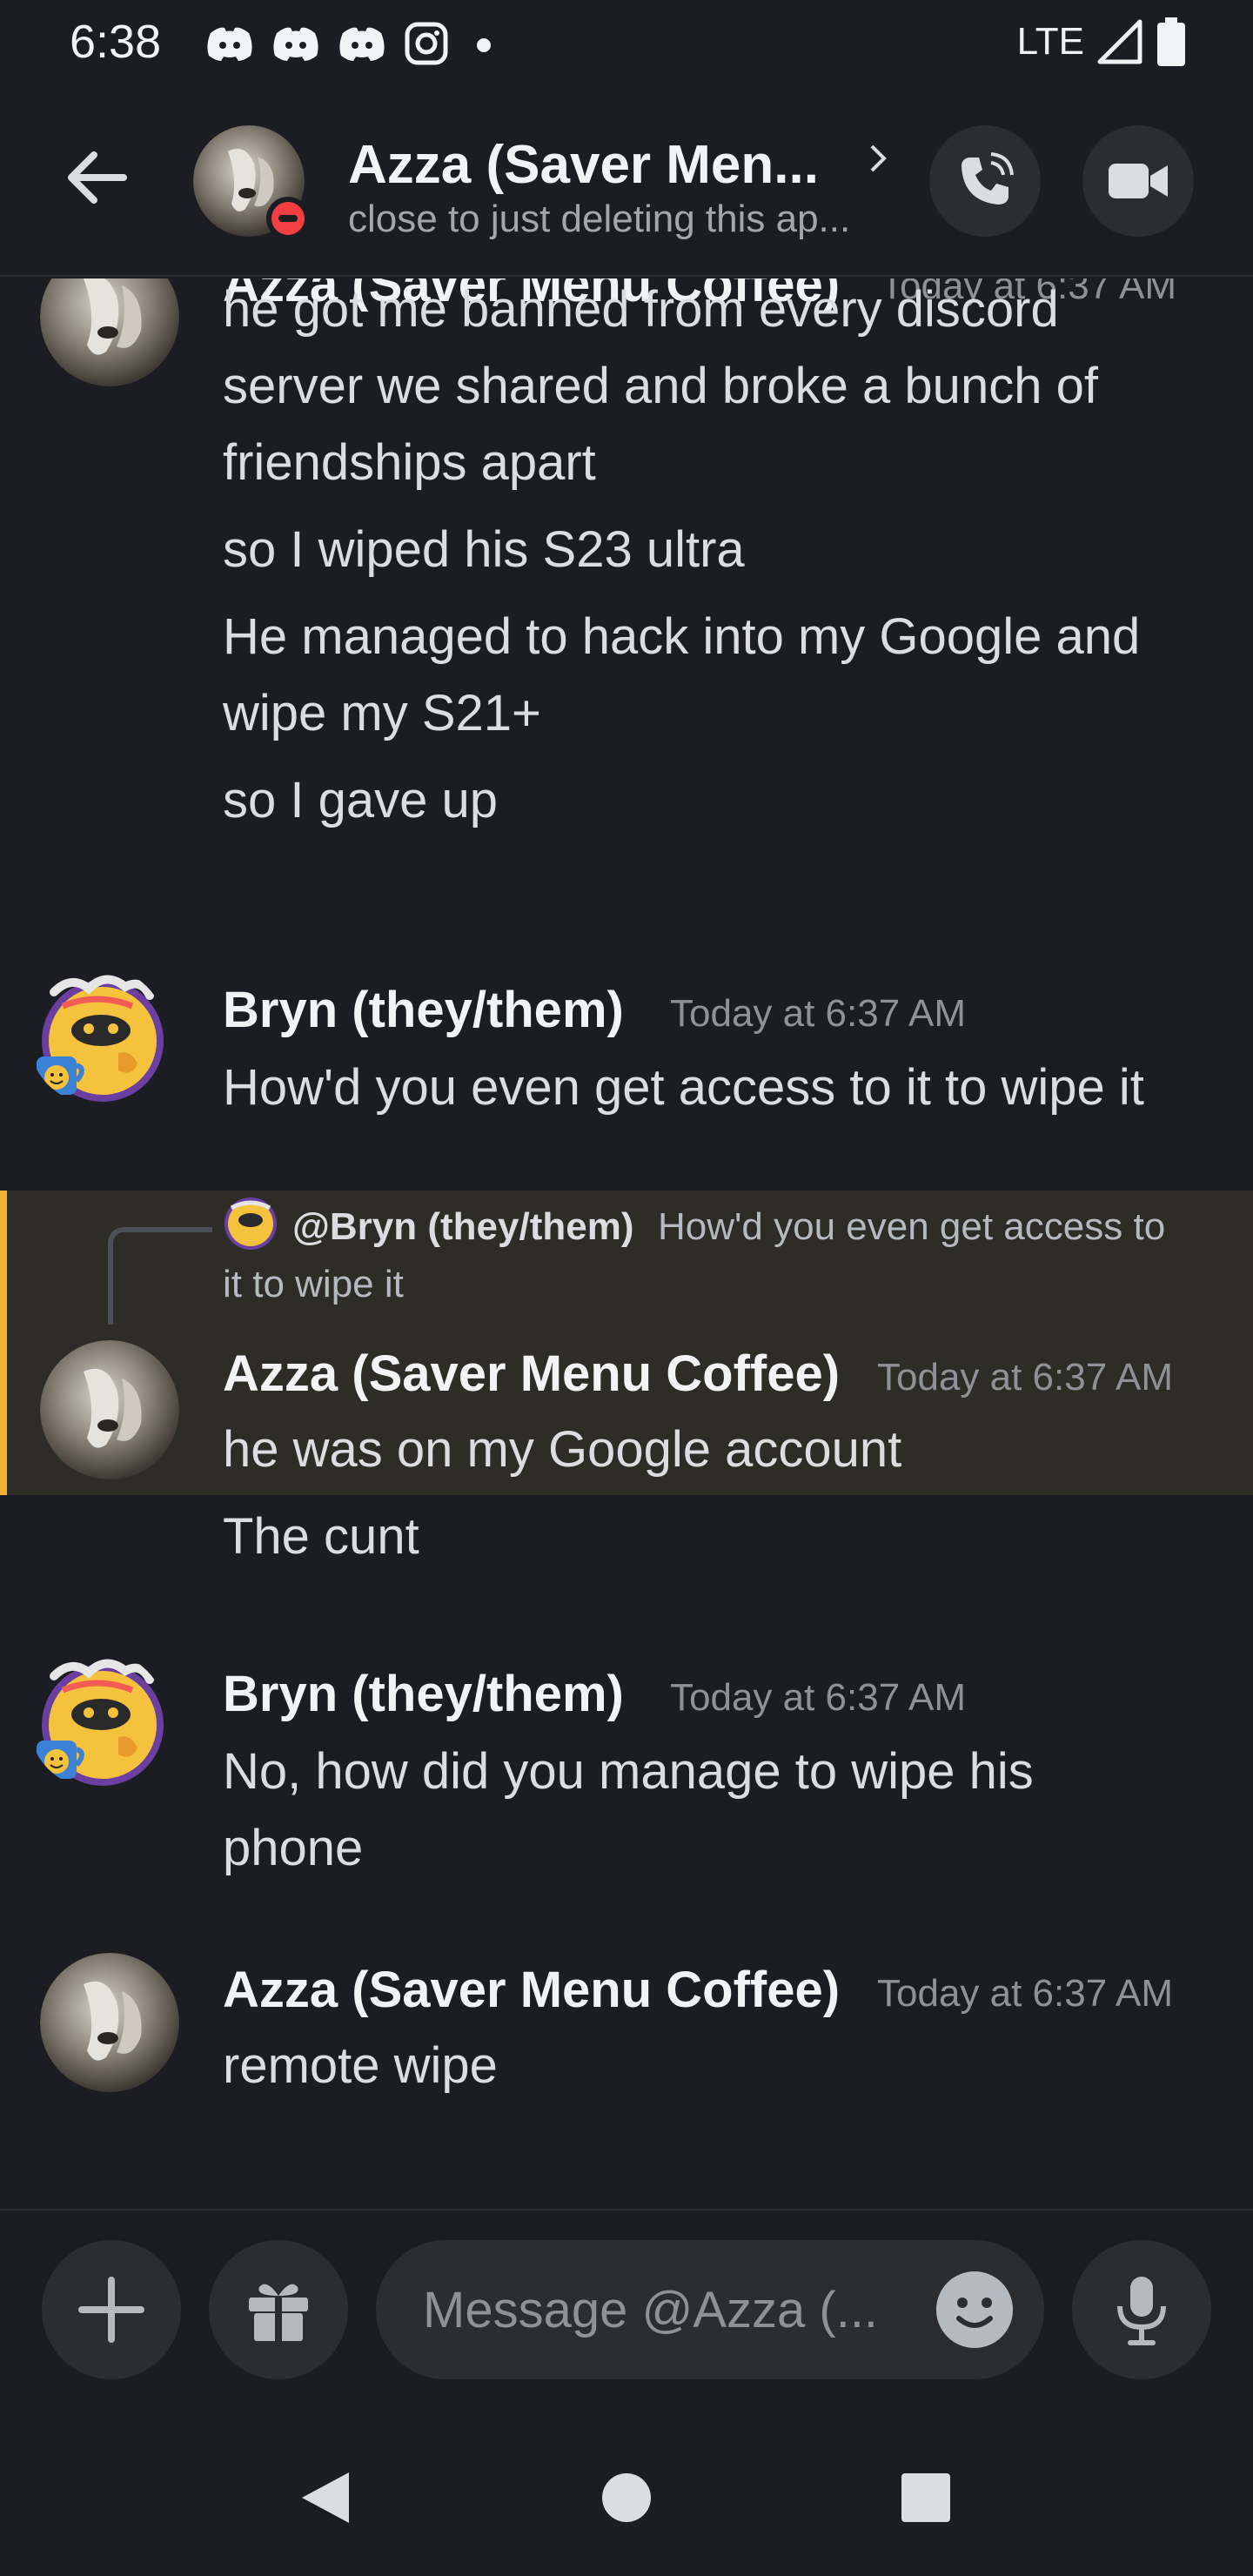  What do you see at coordinates (1050, 41) in the screenshot?
I see `network-type: LTE` at bounding box center [1050, 41].